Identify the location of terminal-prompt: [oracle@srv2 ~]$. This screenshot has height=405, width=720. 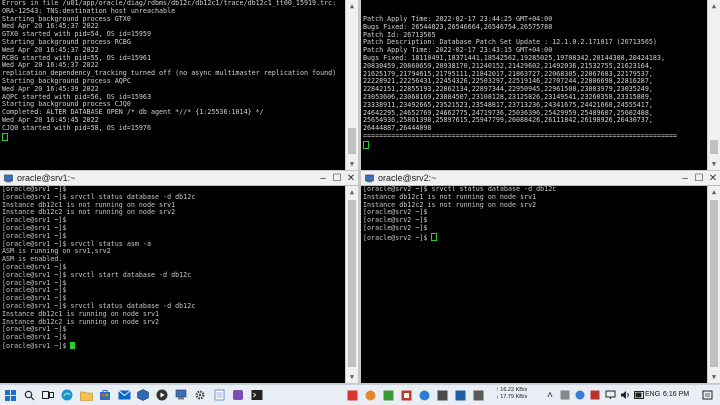
(397, 237).